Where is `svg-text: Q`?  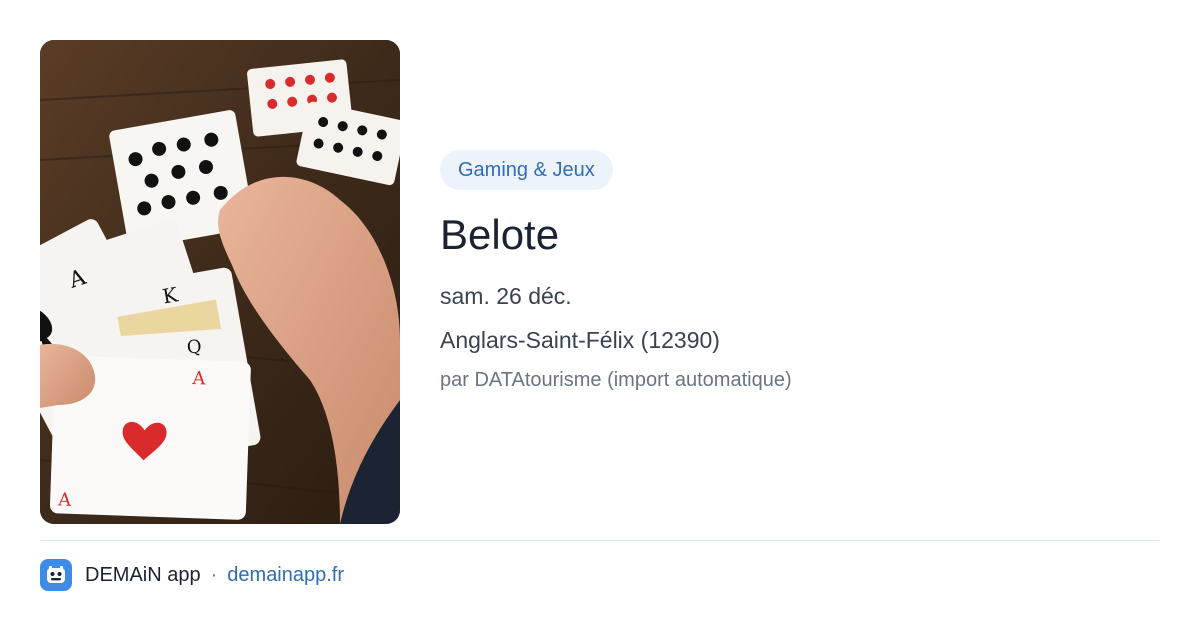 svg-text: Q is located at coordinates (194, 347).